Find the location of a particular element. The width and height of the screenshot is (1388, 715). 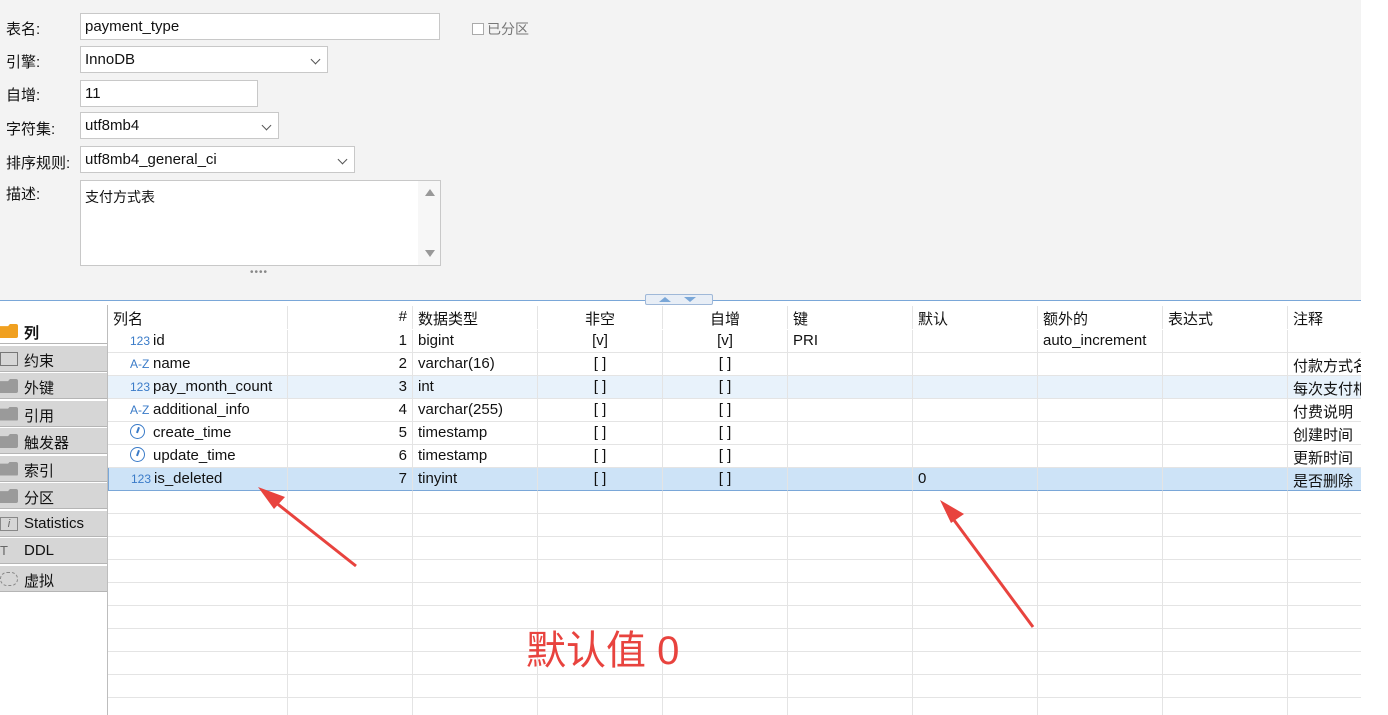

table-row: 123 pay_month_count 3 int[ ][ ] 每次支付相 is located at coordinates (734, 387).